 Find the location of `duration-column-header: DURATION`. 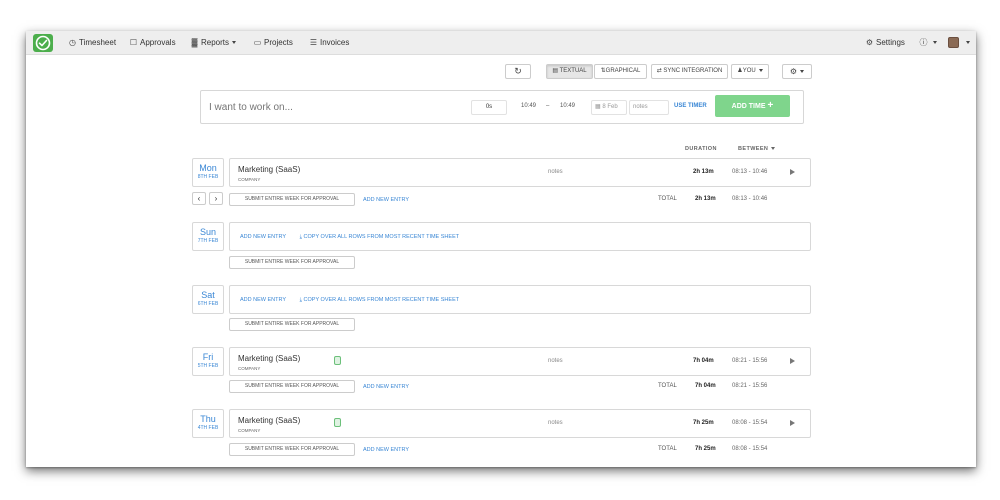

duration-column-header: DURATION is located at coordinates (701, 149).